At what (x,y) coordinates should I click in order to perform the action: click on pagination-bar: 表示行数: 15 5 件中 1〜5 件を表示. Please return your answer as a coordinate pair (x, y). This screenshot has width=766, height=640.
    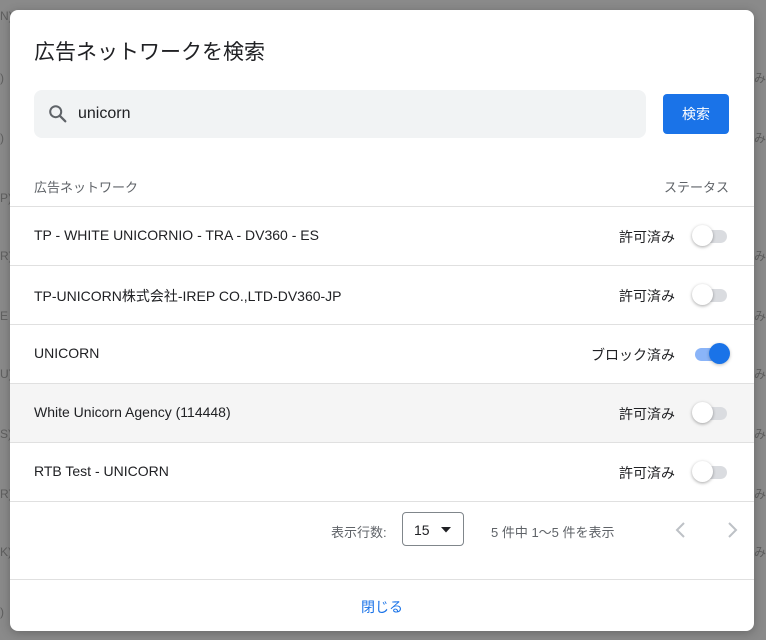
    Looking at the image, I should click on (382, 530).